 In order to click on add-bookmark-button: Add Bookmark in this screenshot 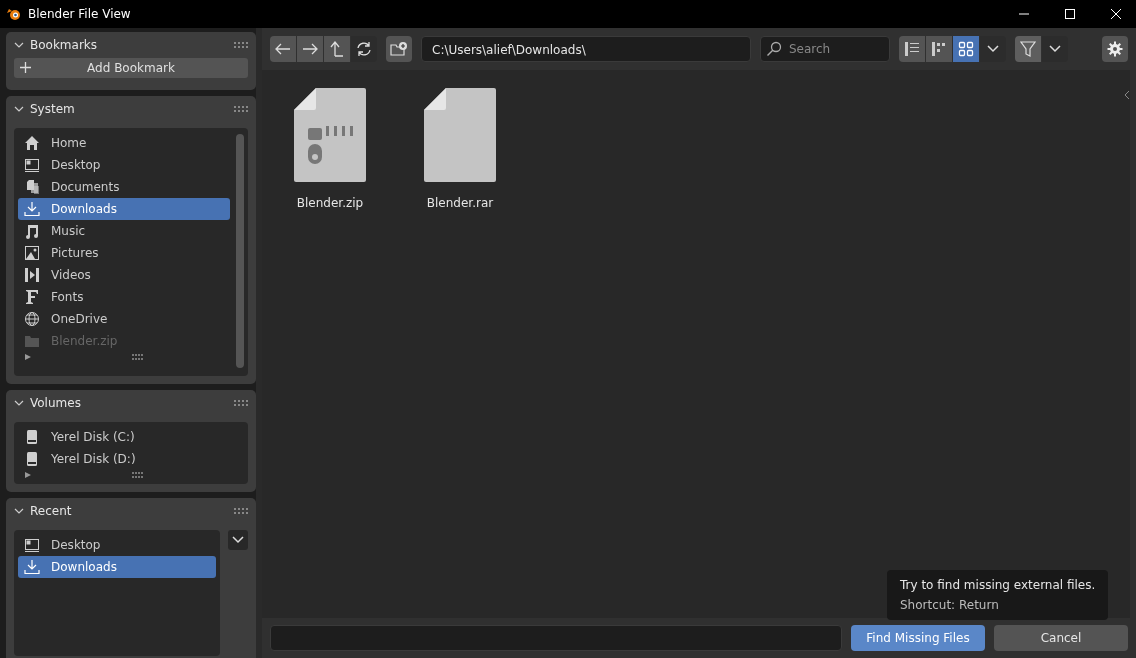, I will do `click(131, 68)`.